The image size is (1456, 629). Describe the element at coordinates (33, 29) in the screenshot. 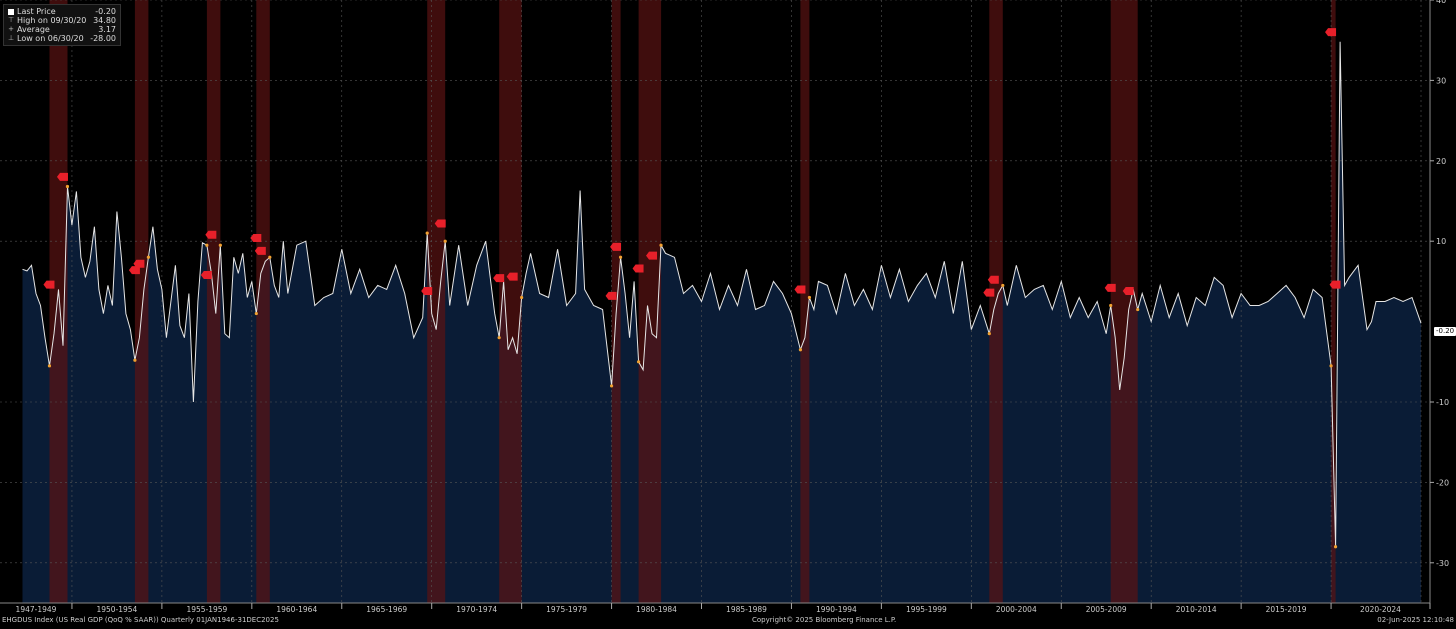

I see `legend-label: Average` at that location.